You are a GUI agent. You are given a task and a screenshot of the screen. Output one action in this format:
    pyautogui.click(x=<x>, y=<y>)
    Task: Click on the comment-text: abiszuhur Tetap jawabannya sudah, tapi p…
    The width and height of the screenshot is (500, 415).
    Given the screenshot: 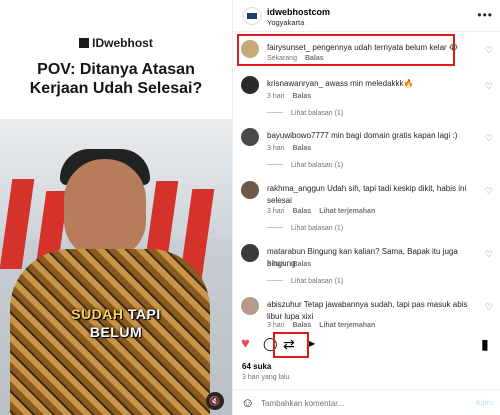 What is the action you would take?
    pyautogui.click(x=372, y=311)
    